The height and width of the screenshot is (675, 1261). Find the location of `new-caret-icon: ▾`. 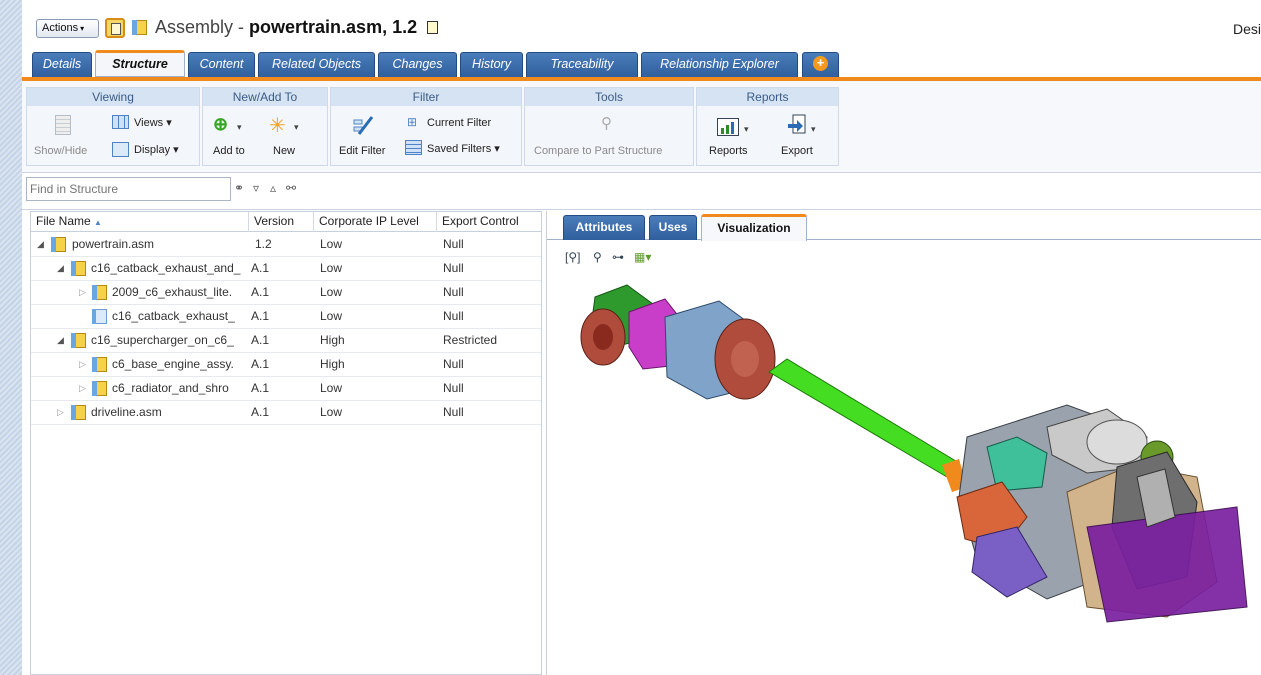

new-caret-icon: ▾ is located at coordinates (296, 127).